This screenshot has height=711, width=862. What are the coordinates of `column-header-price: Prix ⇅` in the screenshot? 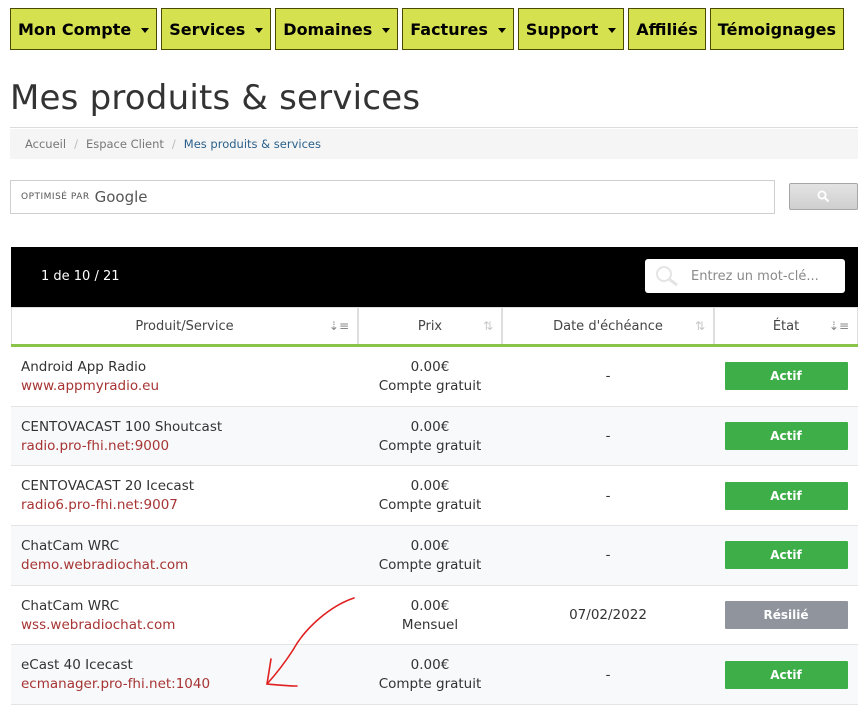 It's located at (430, 325).